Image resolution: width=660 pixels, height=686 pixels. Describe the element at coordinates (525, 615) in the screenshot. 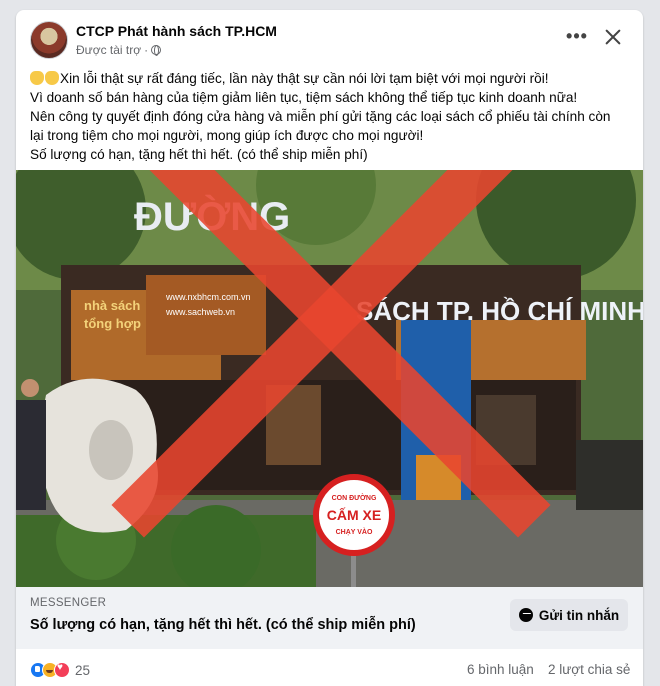

I see `messenger-icon` at that location.